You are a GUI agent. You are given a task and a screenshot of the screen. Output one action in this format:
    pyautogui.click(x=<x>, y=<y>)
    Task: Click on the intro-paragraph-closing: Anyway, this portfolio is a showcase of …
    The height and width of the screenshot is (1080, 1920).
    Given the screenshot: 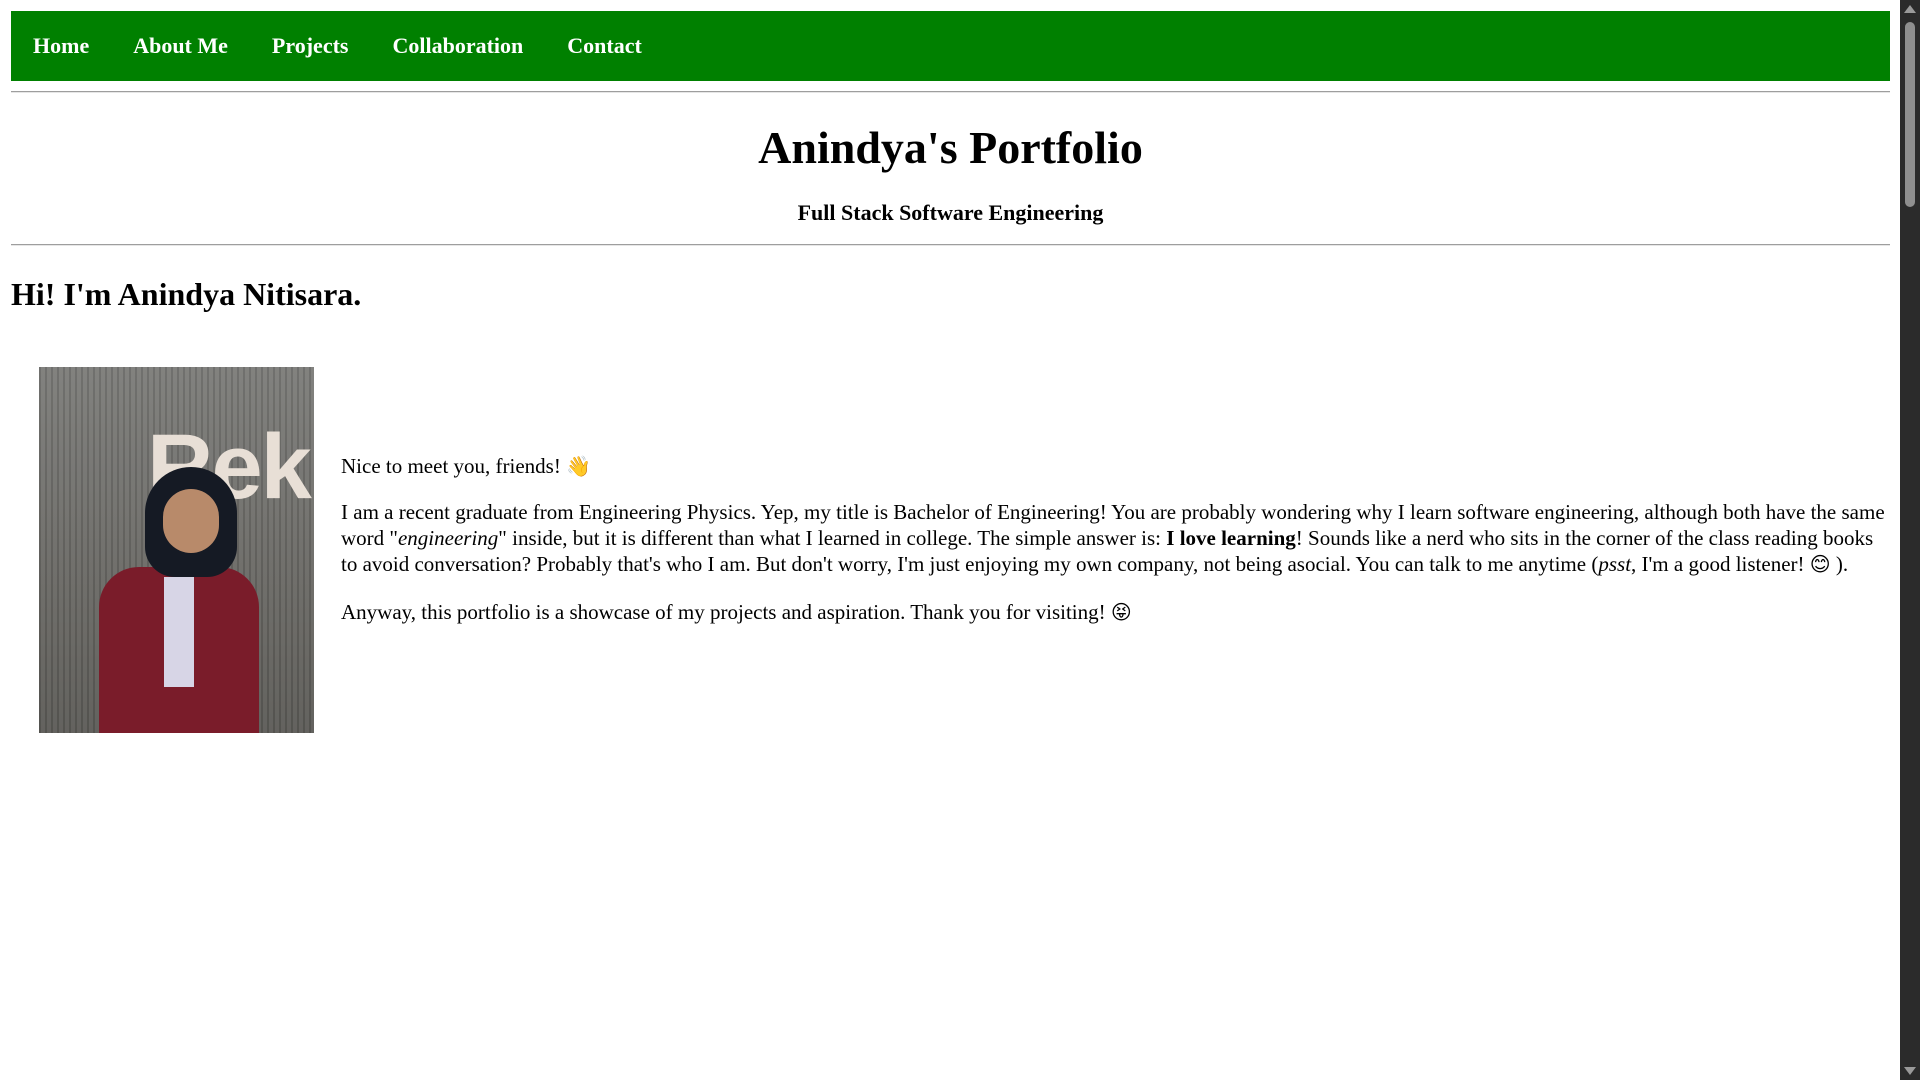 What is the action you would take?
    pyautogui.click(x=1115, y=612)
    